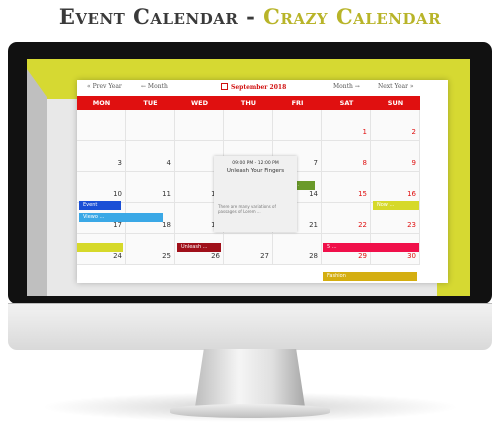 The width and height of the screenshot is (500, 440). I want to click on calendar-icon, so click(224, 86).